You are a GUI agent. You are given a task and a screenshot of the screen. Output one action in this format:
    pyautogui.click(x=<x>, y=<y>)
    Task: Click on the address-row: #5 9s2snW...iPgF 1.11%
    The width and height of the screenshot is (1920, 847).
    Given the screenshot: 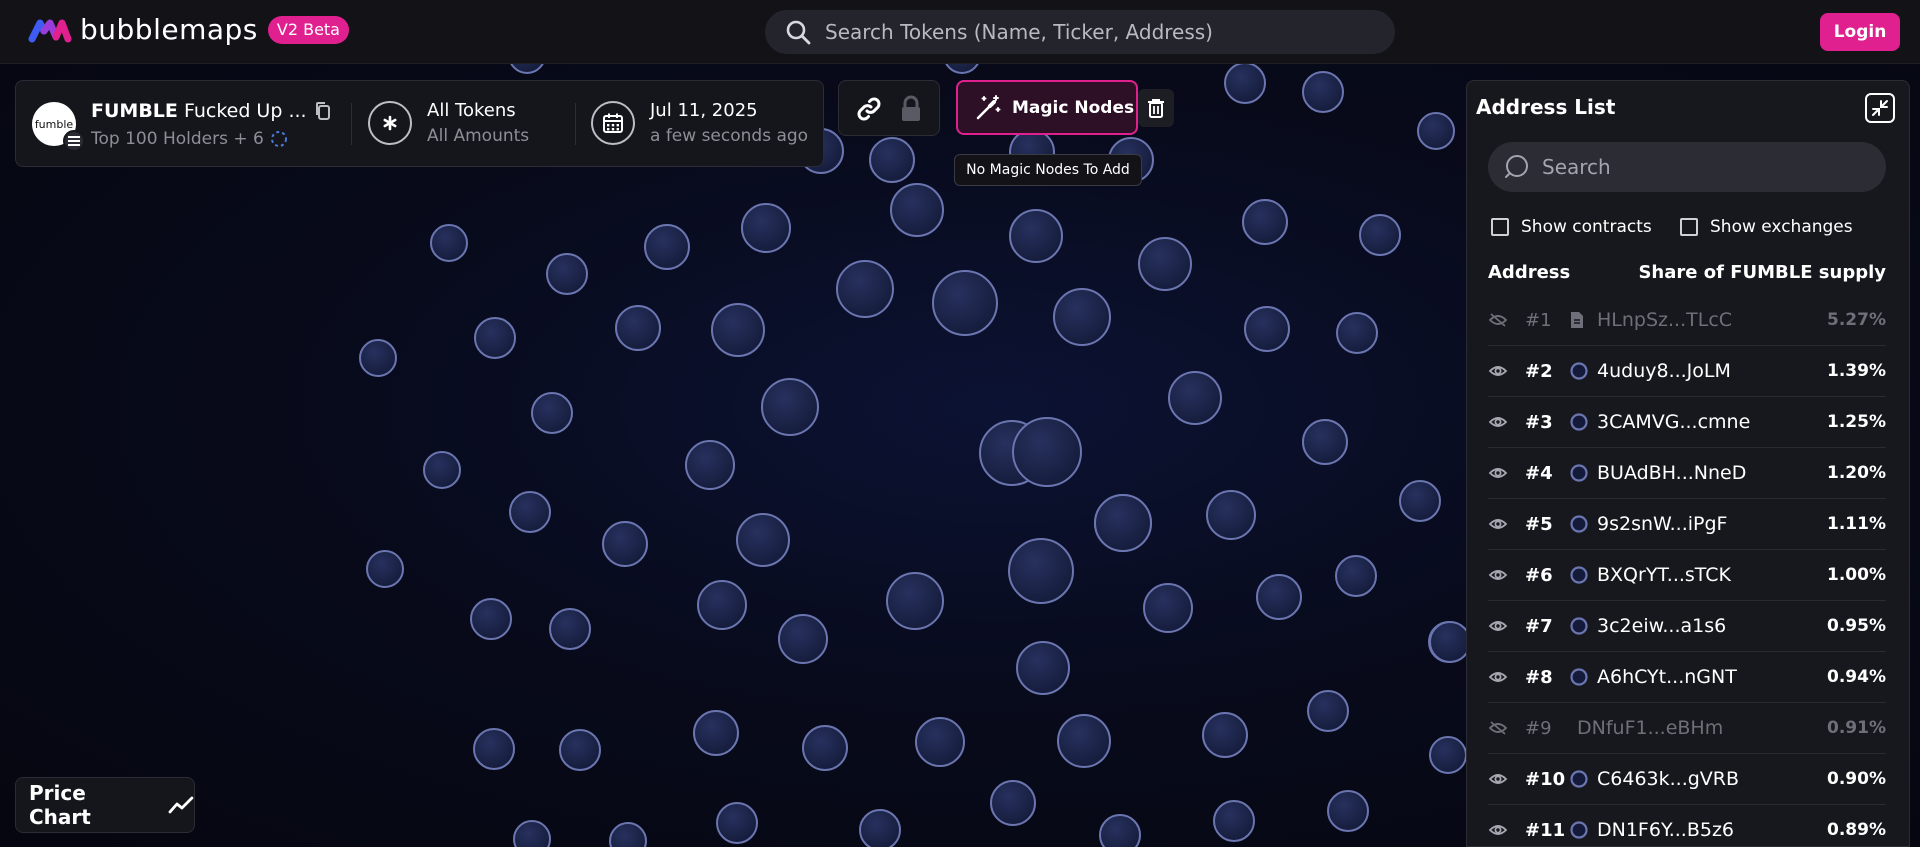 What is the action you would take?
    pyautogui.click(x=1687, y=524)
    